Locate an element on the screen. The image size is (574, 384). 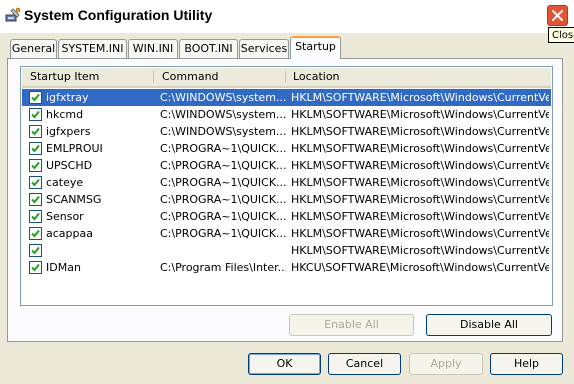
tab-services: Services is located at coordinates (264, 48).